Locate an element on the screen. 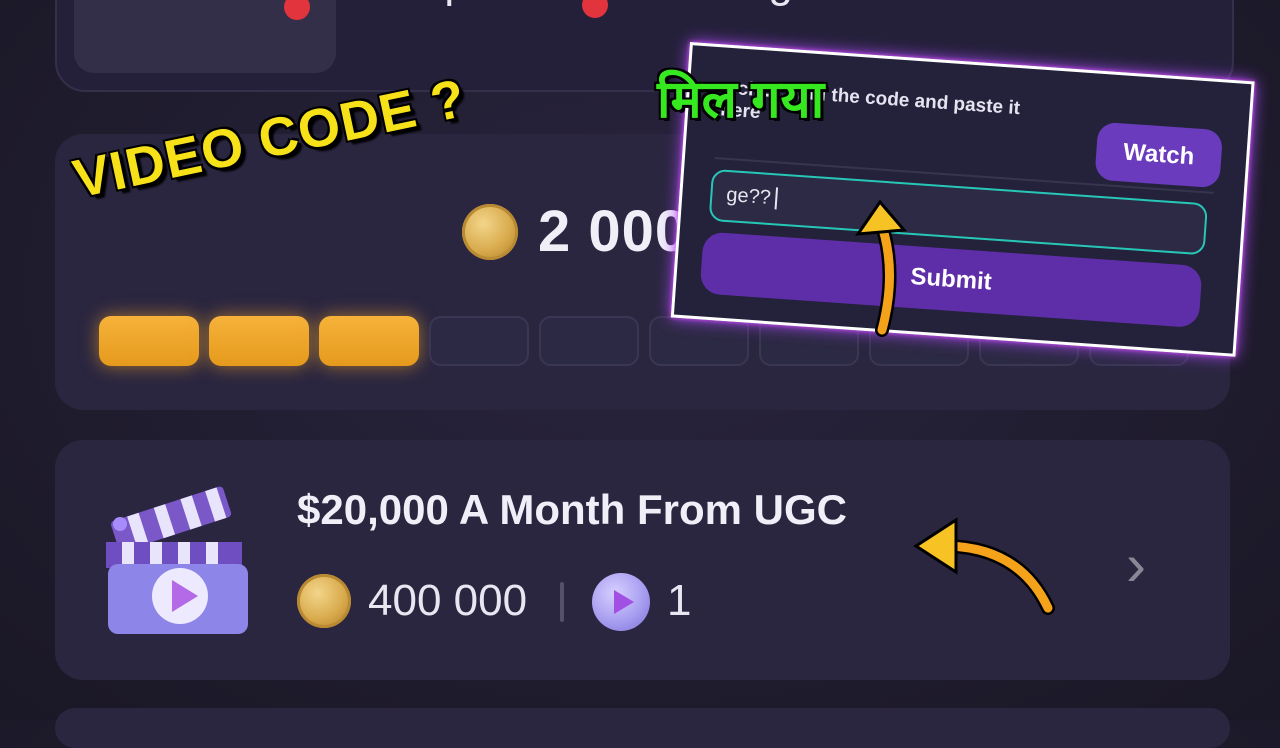 The width and height of the screenshot is (1280, 748). tab-cinema: Cinema is located at coordinates (196, 4).